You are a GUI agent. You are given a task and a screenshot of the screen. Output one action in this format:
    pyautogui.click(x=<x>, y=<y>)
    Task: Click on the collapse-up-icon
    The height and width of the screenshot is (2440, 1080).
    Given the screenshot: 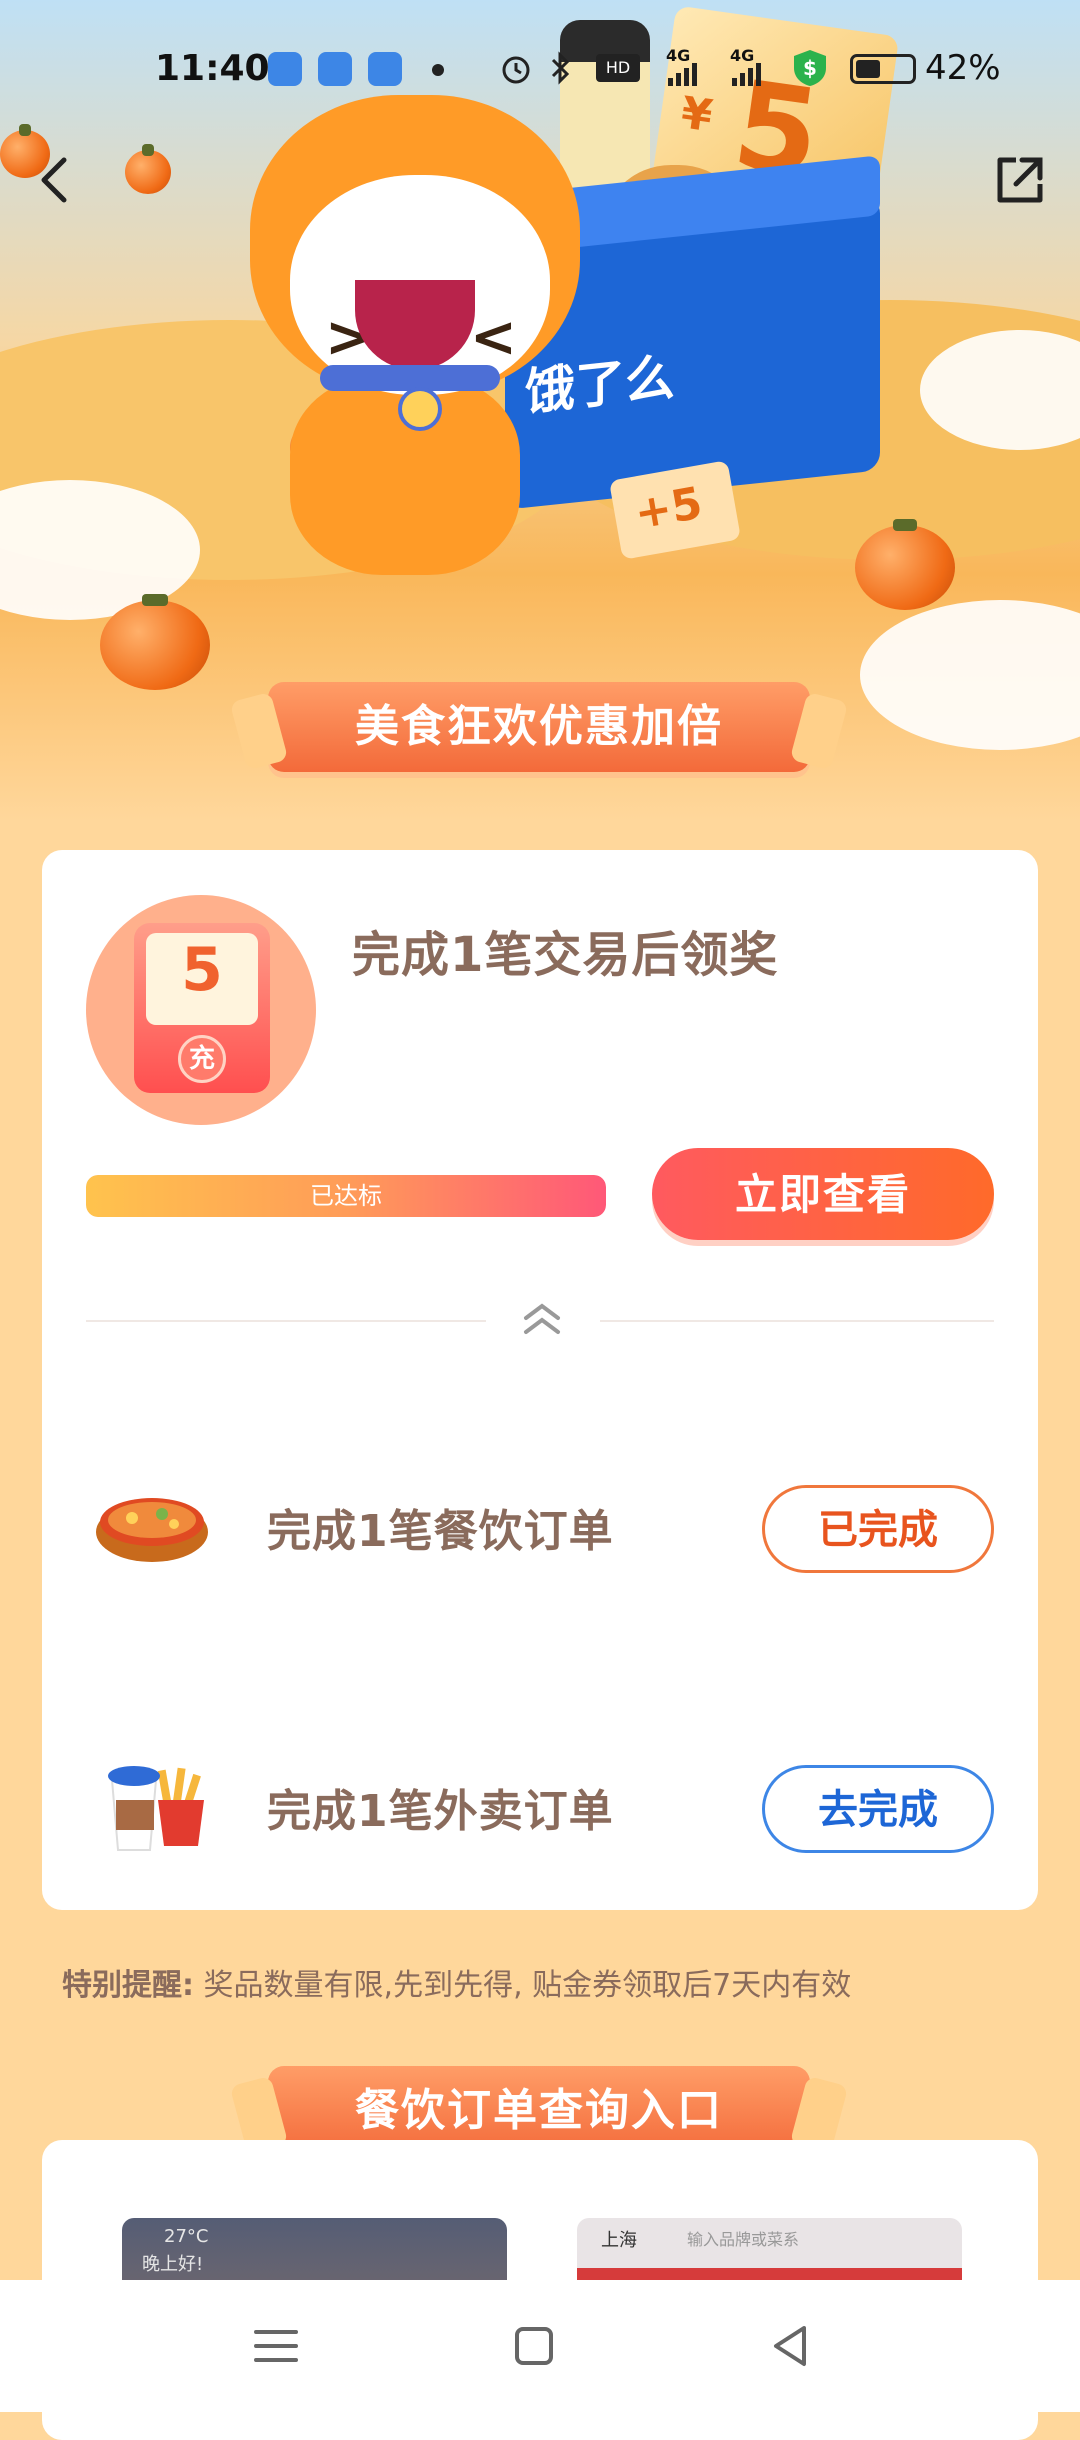 What is the action you would take?
    pyautogui.click(x=542, y=1320)
    